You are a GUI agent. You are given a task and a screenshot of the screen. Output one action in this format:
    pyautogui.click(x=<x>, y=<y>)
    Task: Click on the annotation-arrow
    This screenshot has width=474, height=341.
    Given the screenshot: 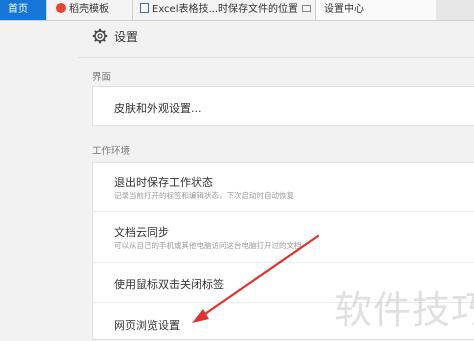 What is the action you would take?
    pyautogui.click(x=256, y=278)
    